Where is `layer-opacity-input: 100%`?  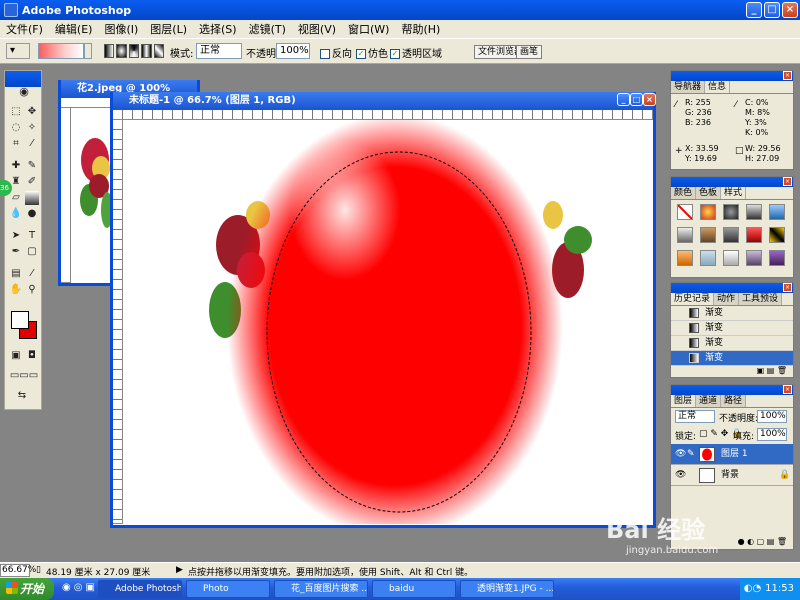 layer-opacity-input: 100% is located at coordinates (772, 416).